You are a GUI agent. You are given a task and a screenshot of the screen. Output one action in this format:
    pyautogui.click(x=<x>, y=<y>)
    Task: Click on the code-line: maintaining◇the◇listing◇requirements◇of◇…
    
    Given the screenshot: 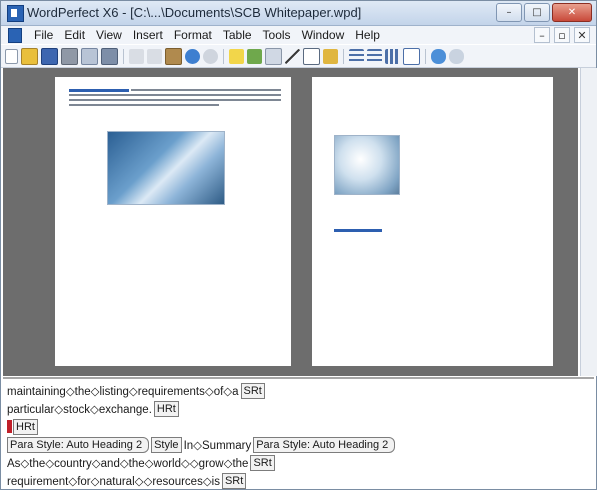 What is the action you would take?
    pyautogui.click(x=136, y=390)
    